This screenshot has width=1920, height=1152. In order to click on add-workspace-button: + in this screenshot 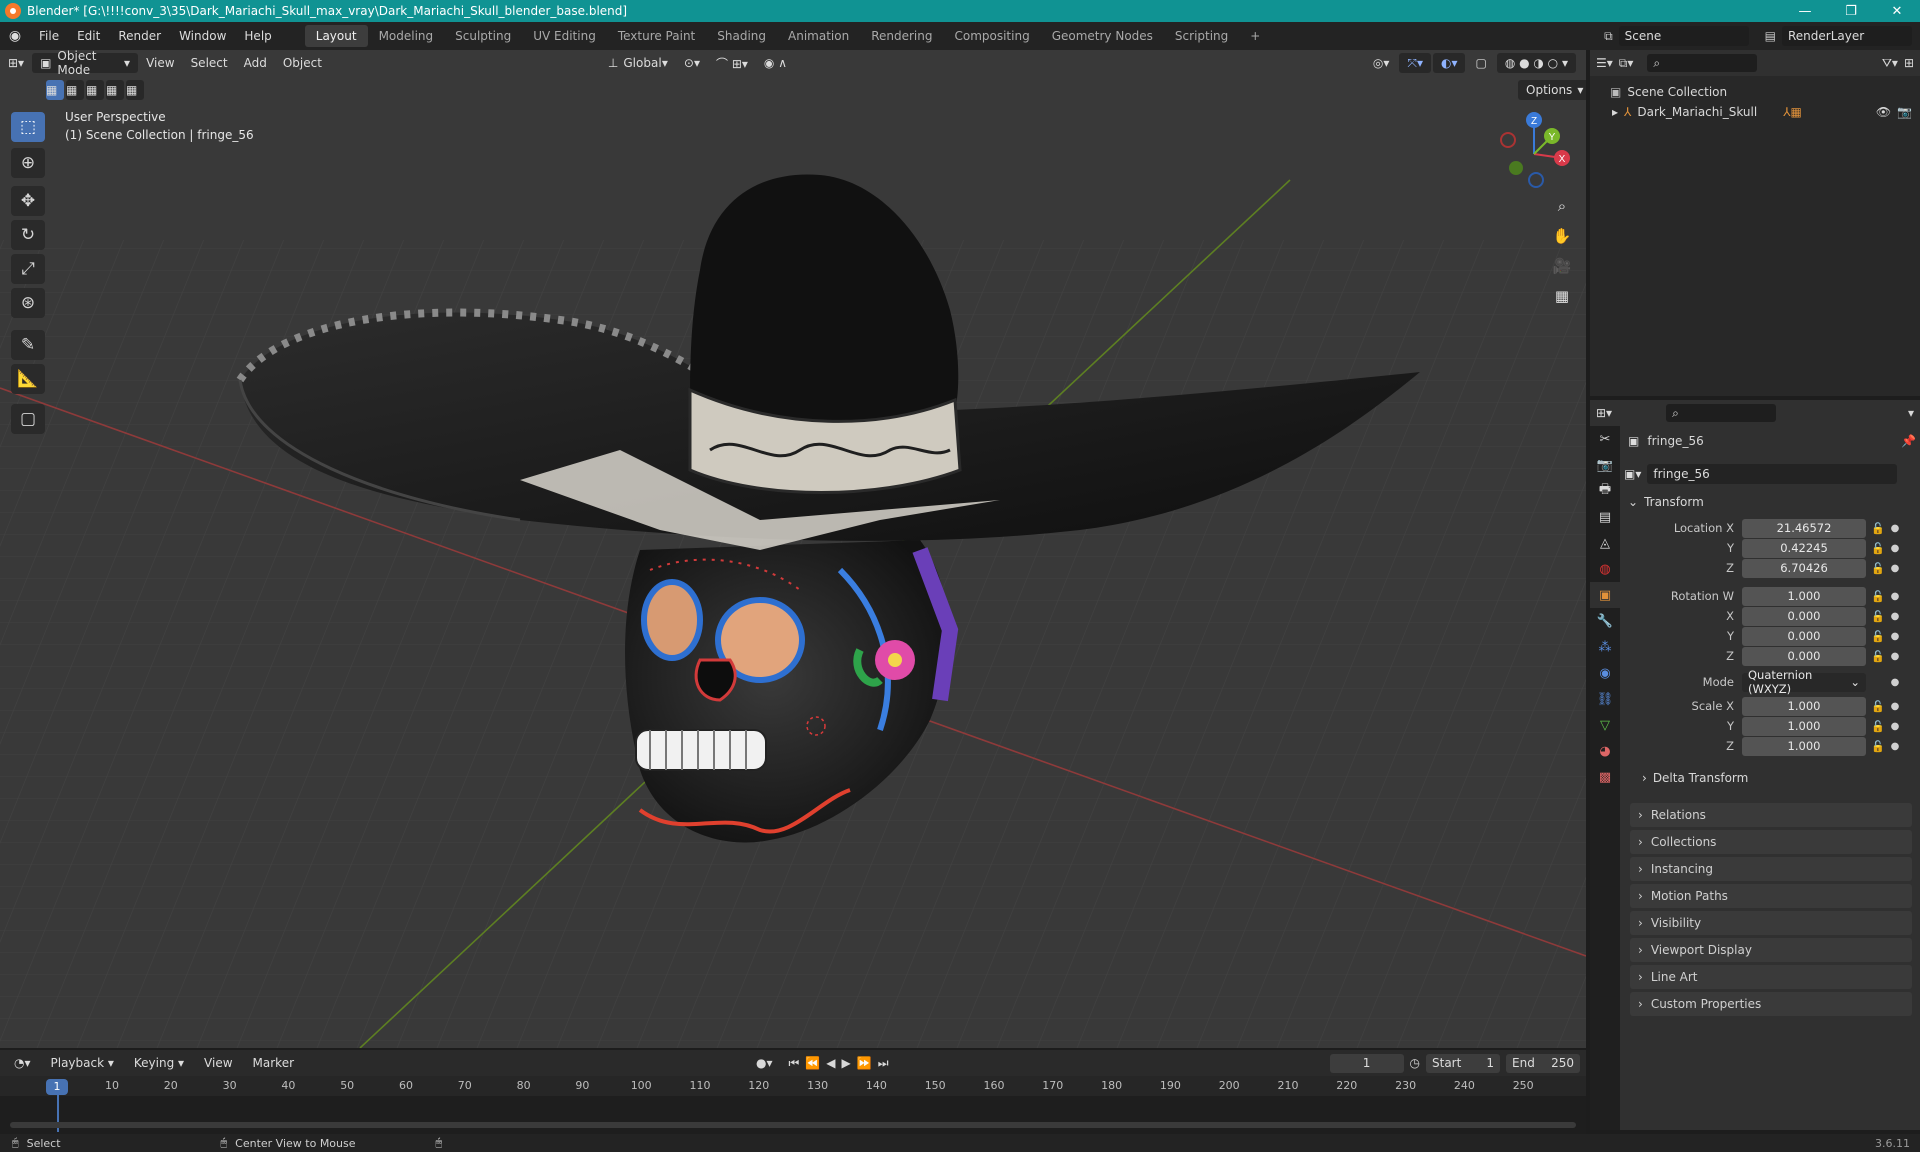, I will do `click(1255, 36)`.